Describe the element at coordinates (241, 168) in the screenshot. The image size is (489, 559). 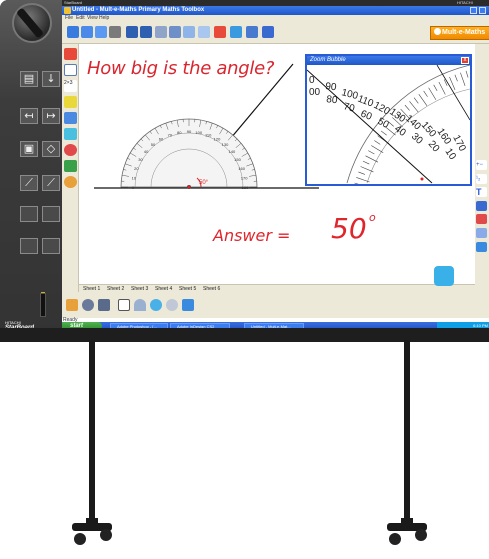
I see `protractor-label: 160` at that location.